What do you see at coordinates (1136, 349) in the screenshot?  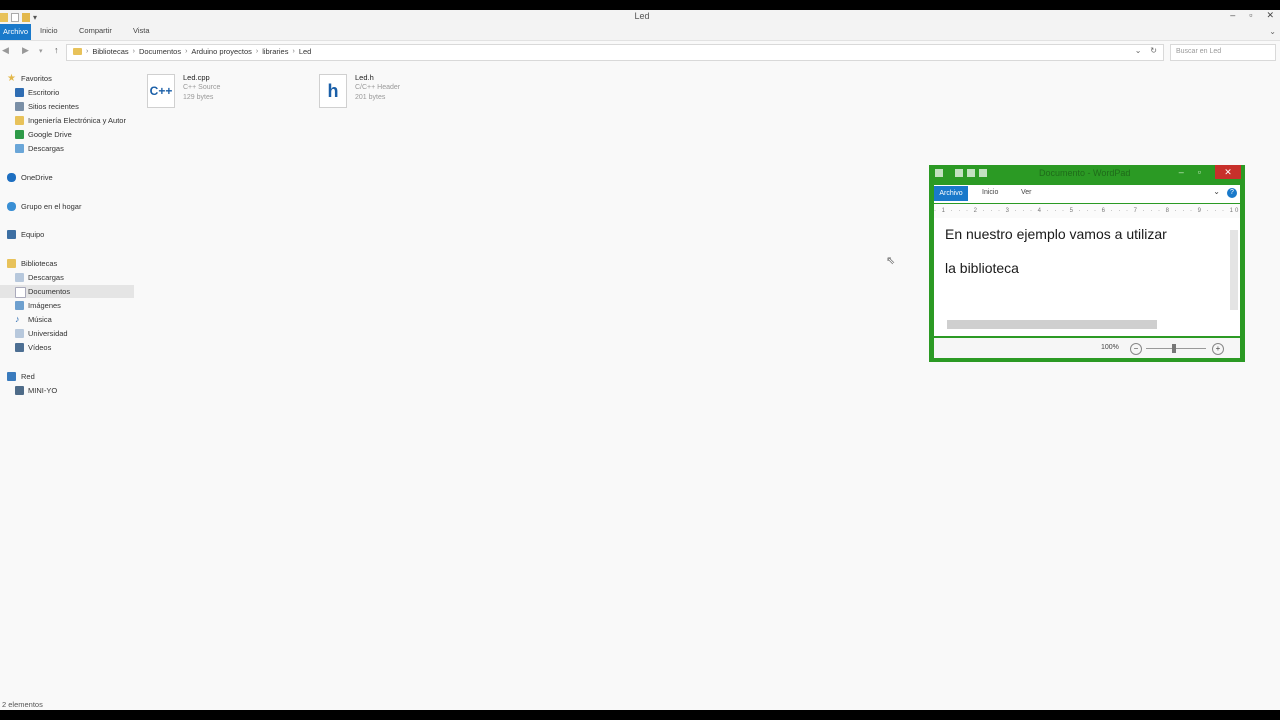 I see `zoom-out-icon: −` at bounding box center [1136, 349].